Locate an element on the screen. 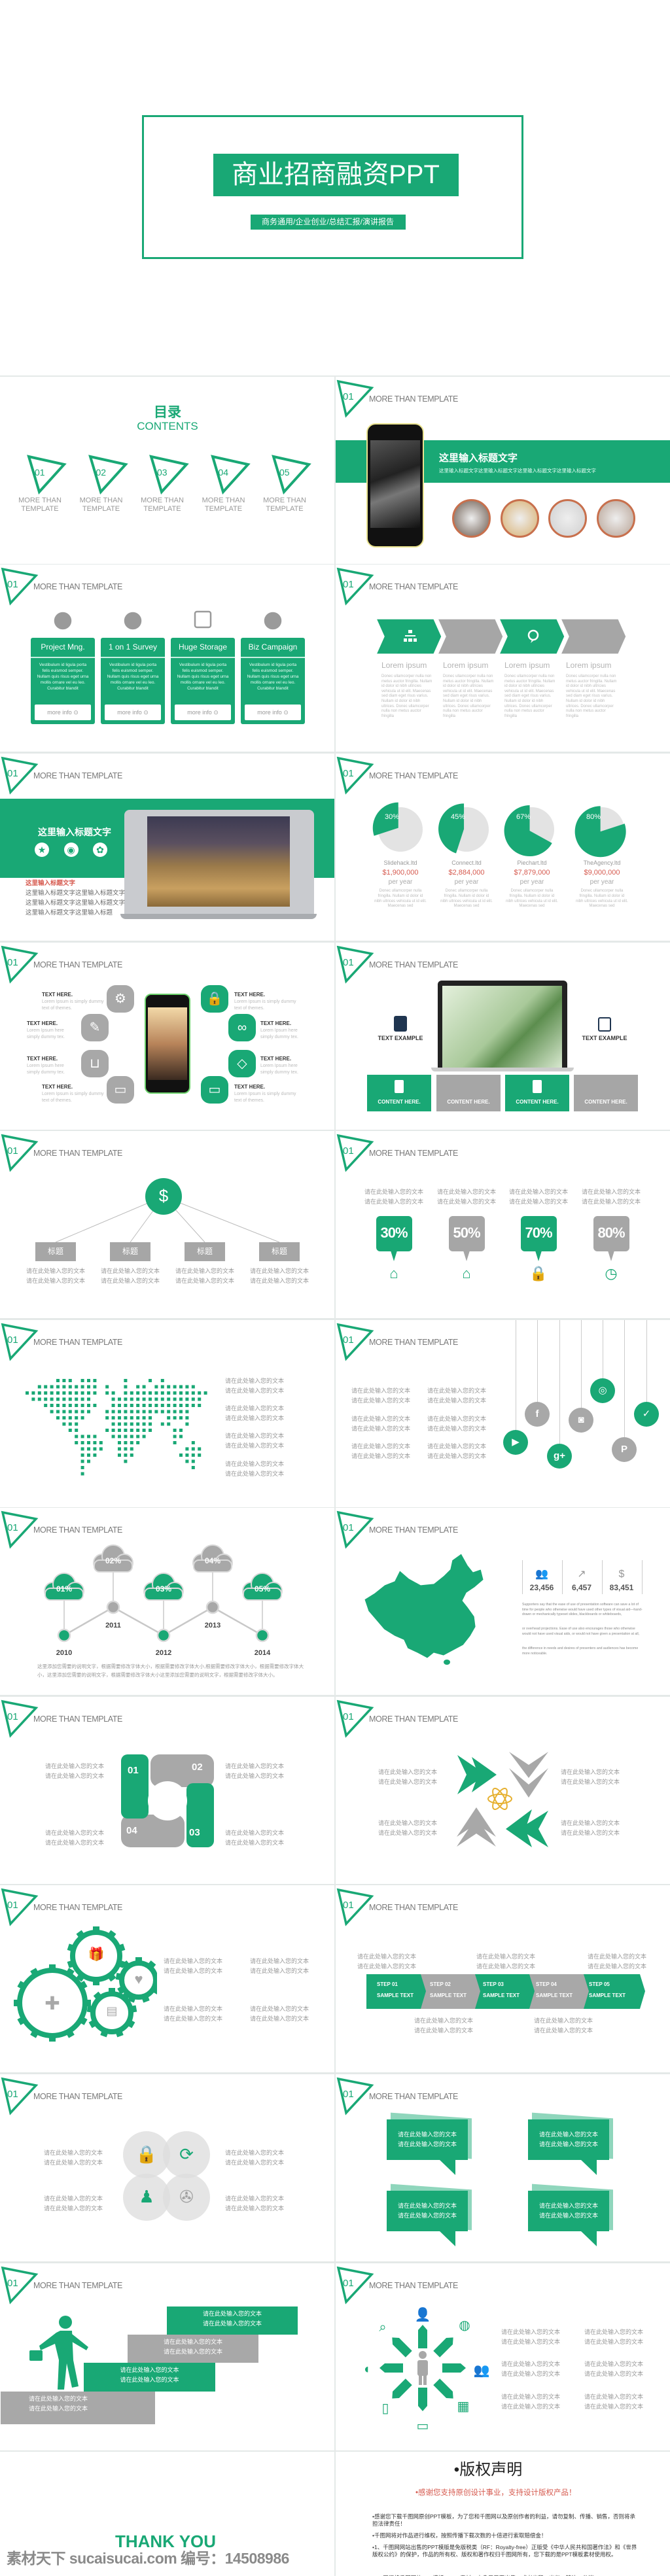 This screenshot has width=670, height=2576. megaphone-icon is located at coordinates (273, 619).